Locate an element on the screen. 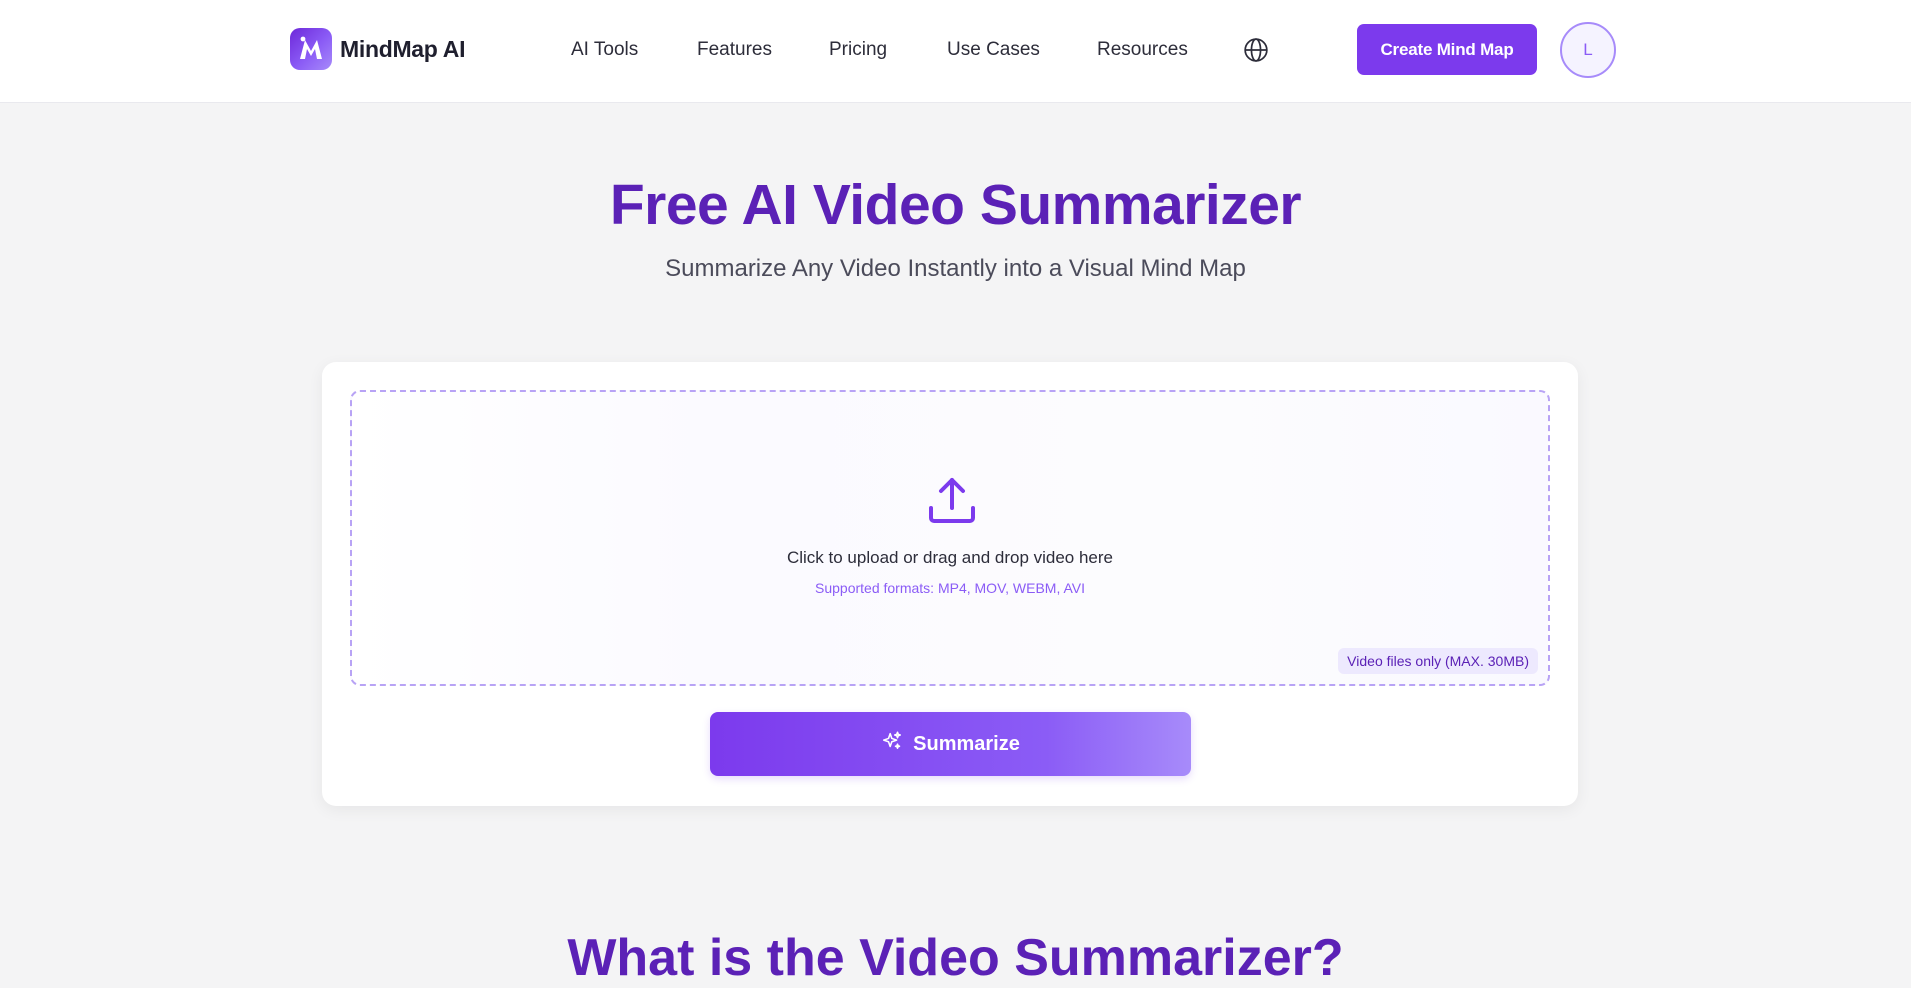 The height and width of the screenshot is (988, 1911). nav-item-features: Features is located at coordinates (734, 50).